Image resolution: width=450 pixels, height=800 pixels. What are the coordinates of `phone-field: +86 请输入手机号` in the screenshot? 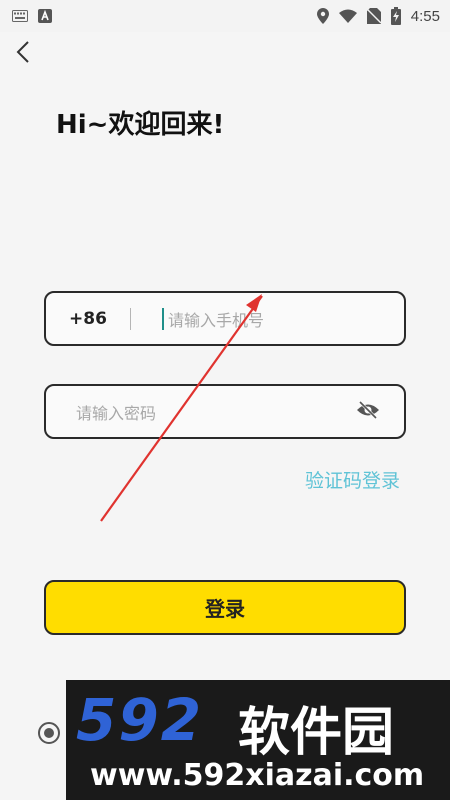 It's located at (225, 318).